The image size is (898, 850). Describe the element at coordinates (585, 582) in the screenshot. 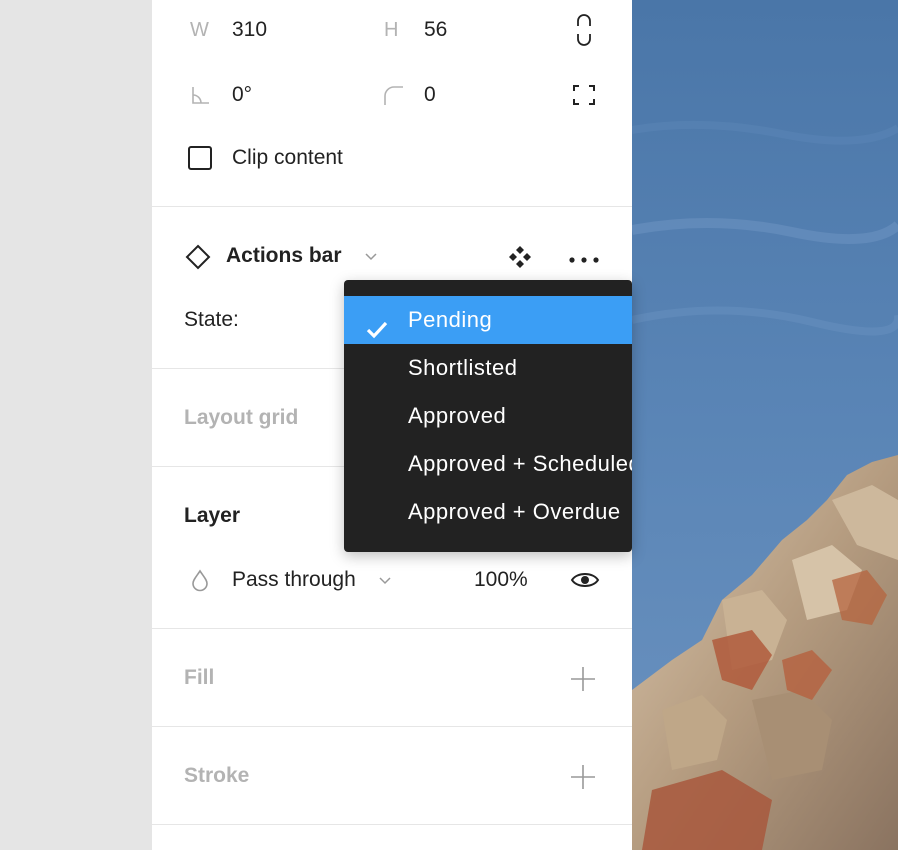

I see `eye-icon` at that location.